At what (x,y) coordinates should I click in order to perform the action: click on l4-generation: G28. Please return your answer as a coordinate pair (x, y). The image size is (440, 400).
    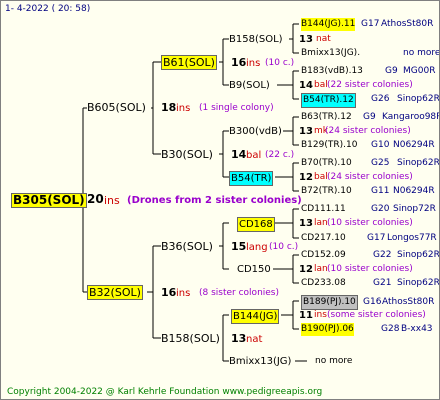
    Looking at the image, I should click on (390, 329).